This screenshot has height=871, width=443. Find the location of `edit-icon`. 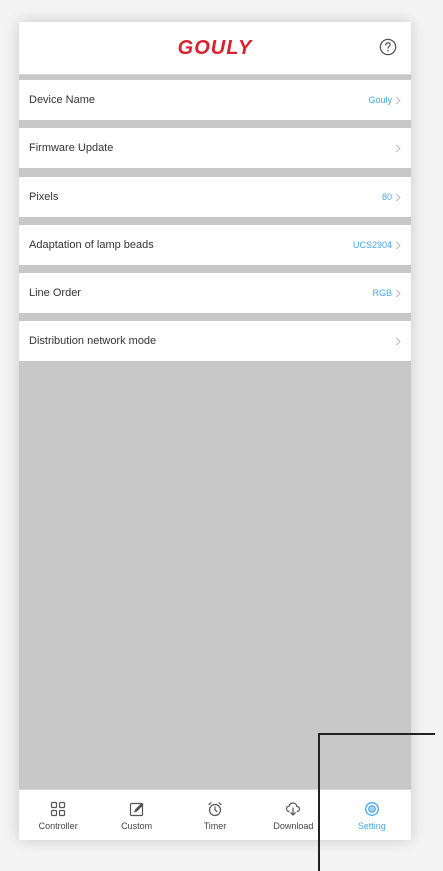

edit-icon is located at coordinates (136, 809).